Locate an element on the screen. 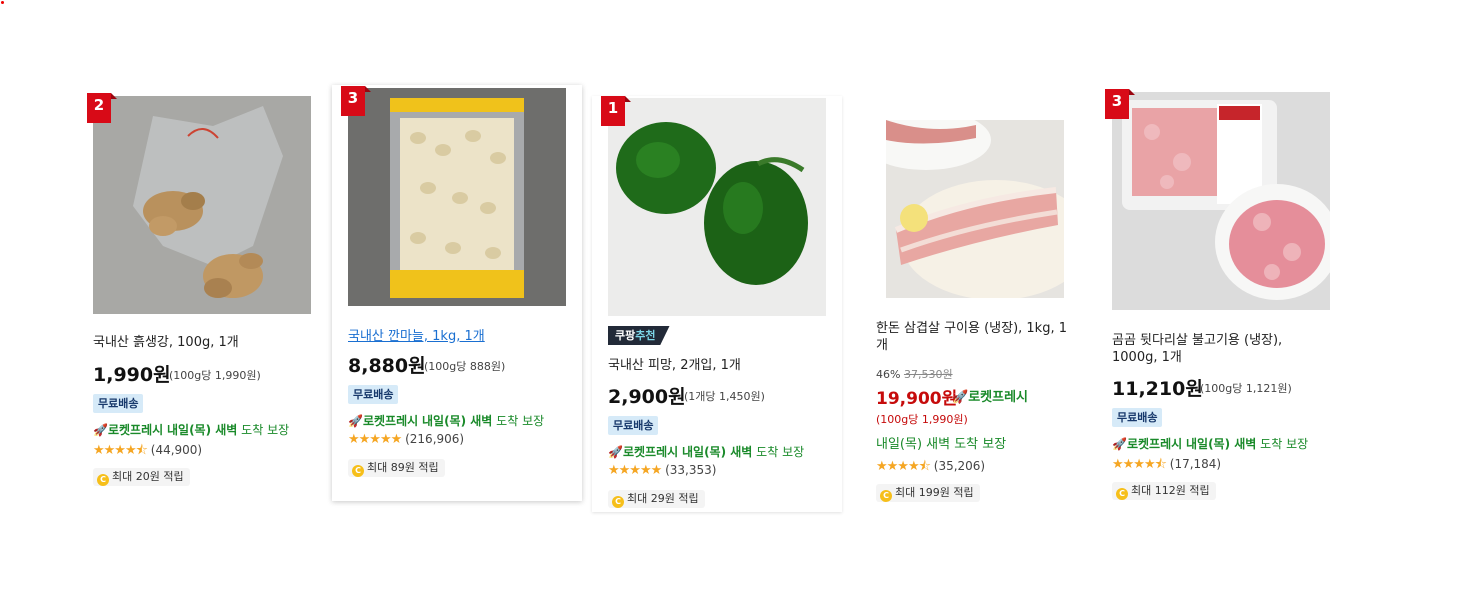  delivery-guarantee: 내일(목) 새벽 도착 보장 is located at coordinates (941, 444).